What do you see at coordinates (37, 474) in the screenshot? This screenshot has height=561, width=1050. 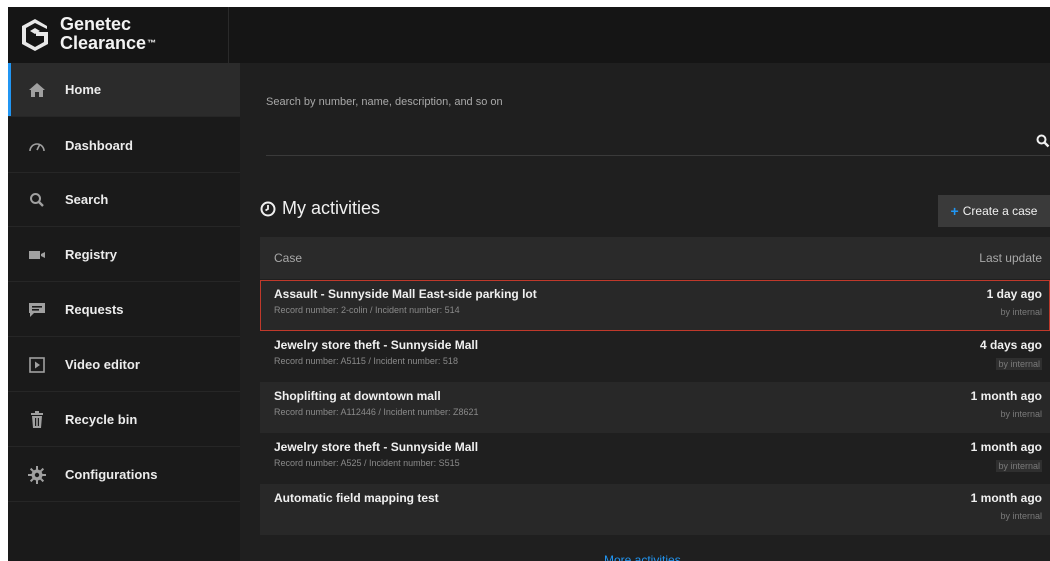 I see `gear-icon` at bounding box center [37, 474].